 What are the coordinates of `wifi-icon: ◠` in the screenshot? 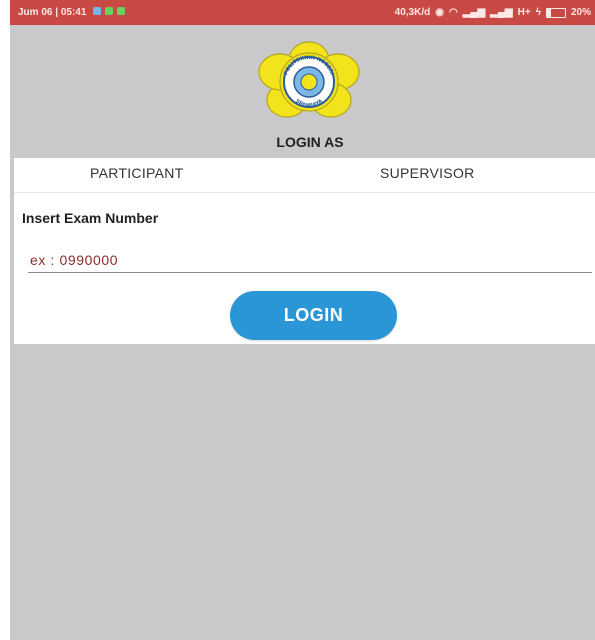 It's located at (453, 12).